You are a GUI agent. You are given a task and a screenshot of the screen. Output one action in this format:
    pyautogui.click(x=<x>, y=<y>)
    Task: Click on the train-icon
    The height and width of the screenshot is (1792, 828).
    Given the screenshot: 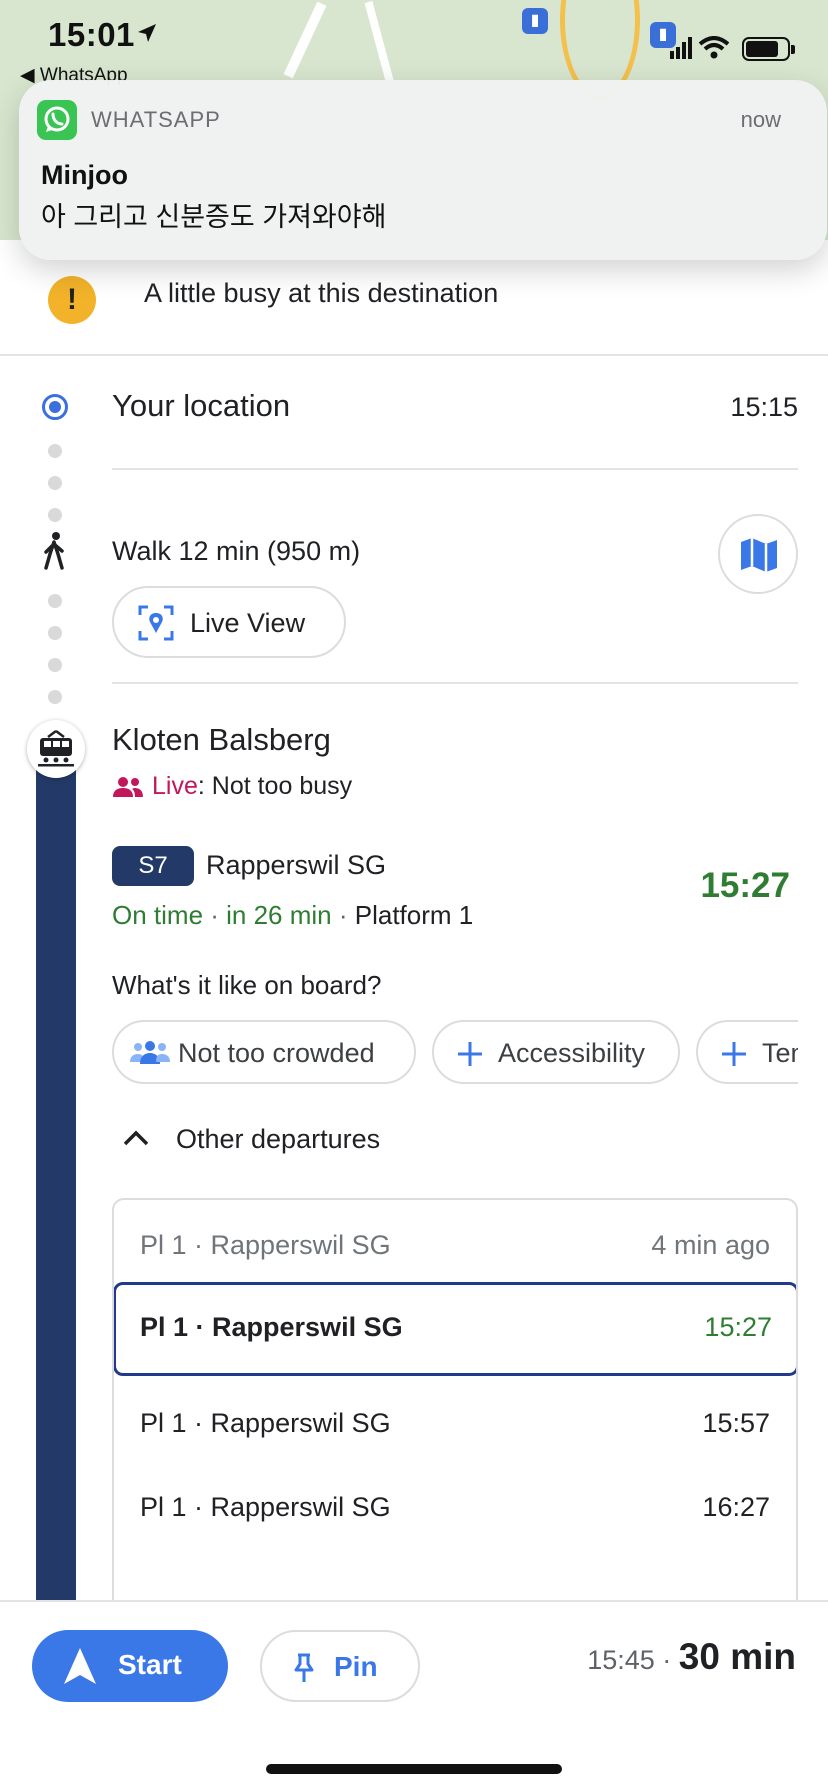 What is the action you would take?
    pyautogui.click(x=56, y=749)
    